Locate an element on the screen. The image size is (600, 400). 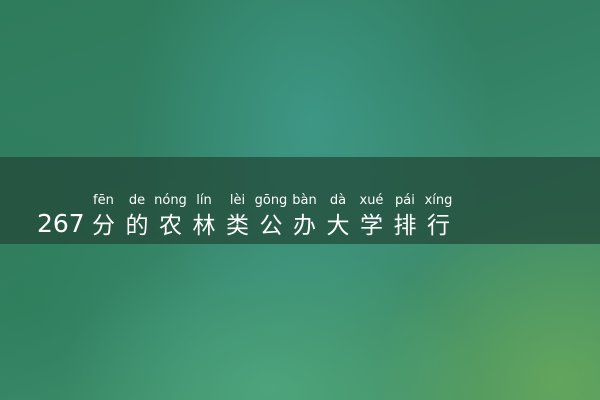
hanzi: 排 is located at coordinates (405, 226).